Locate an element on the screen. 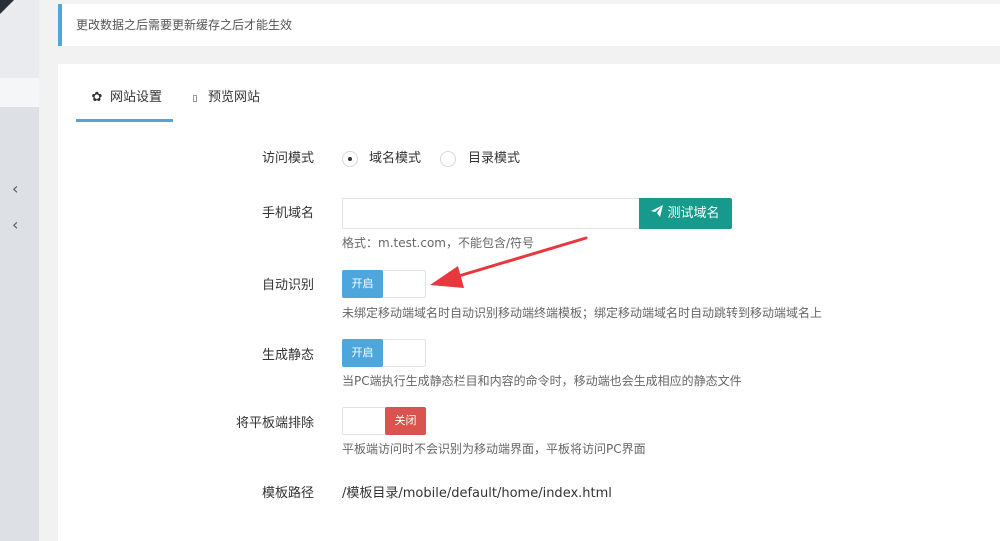 This screenshot has height=541, width=1000. radio-directory-mode-label: 目录模式 is located at coordinates (494, 159).